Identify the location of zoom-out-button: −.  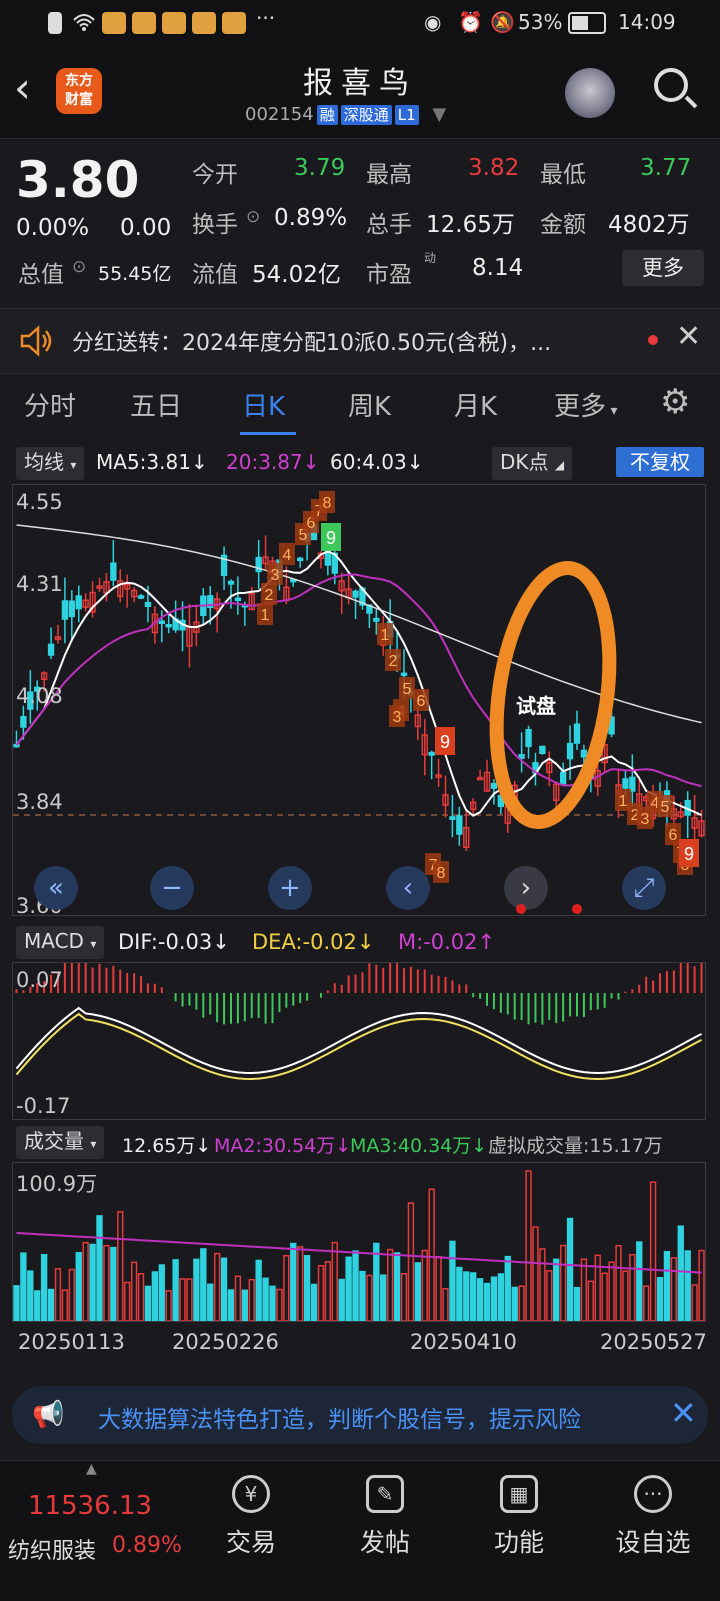
(172, 888).